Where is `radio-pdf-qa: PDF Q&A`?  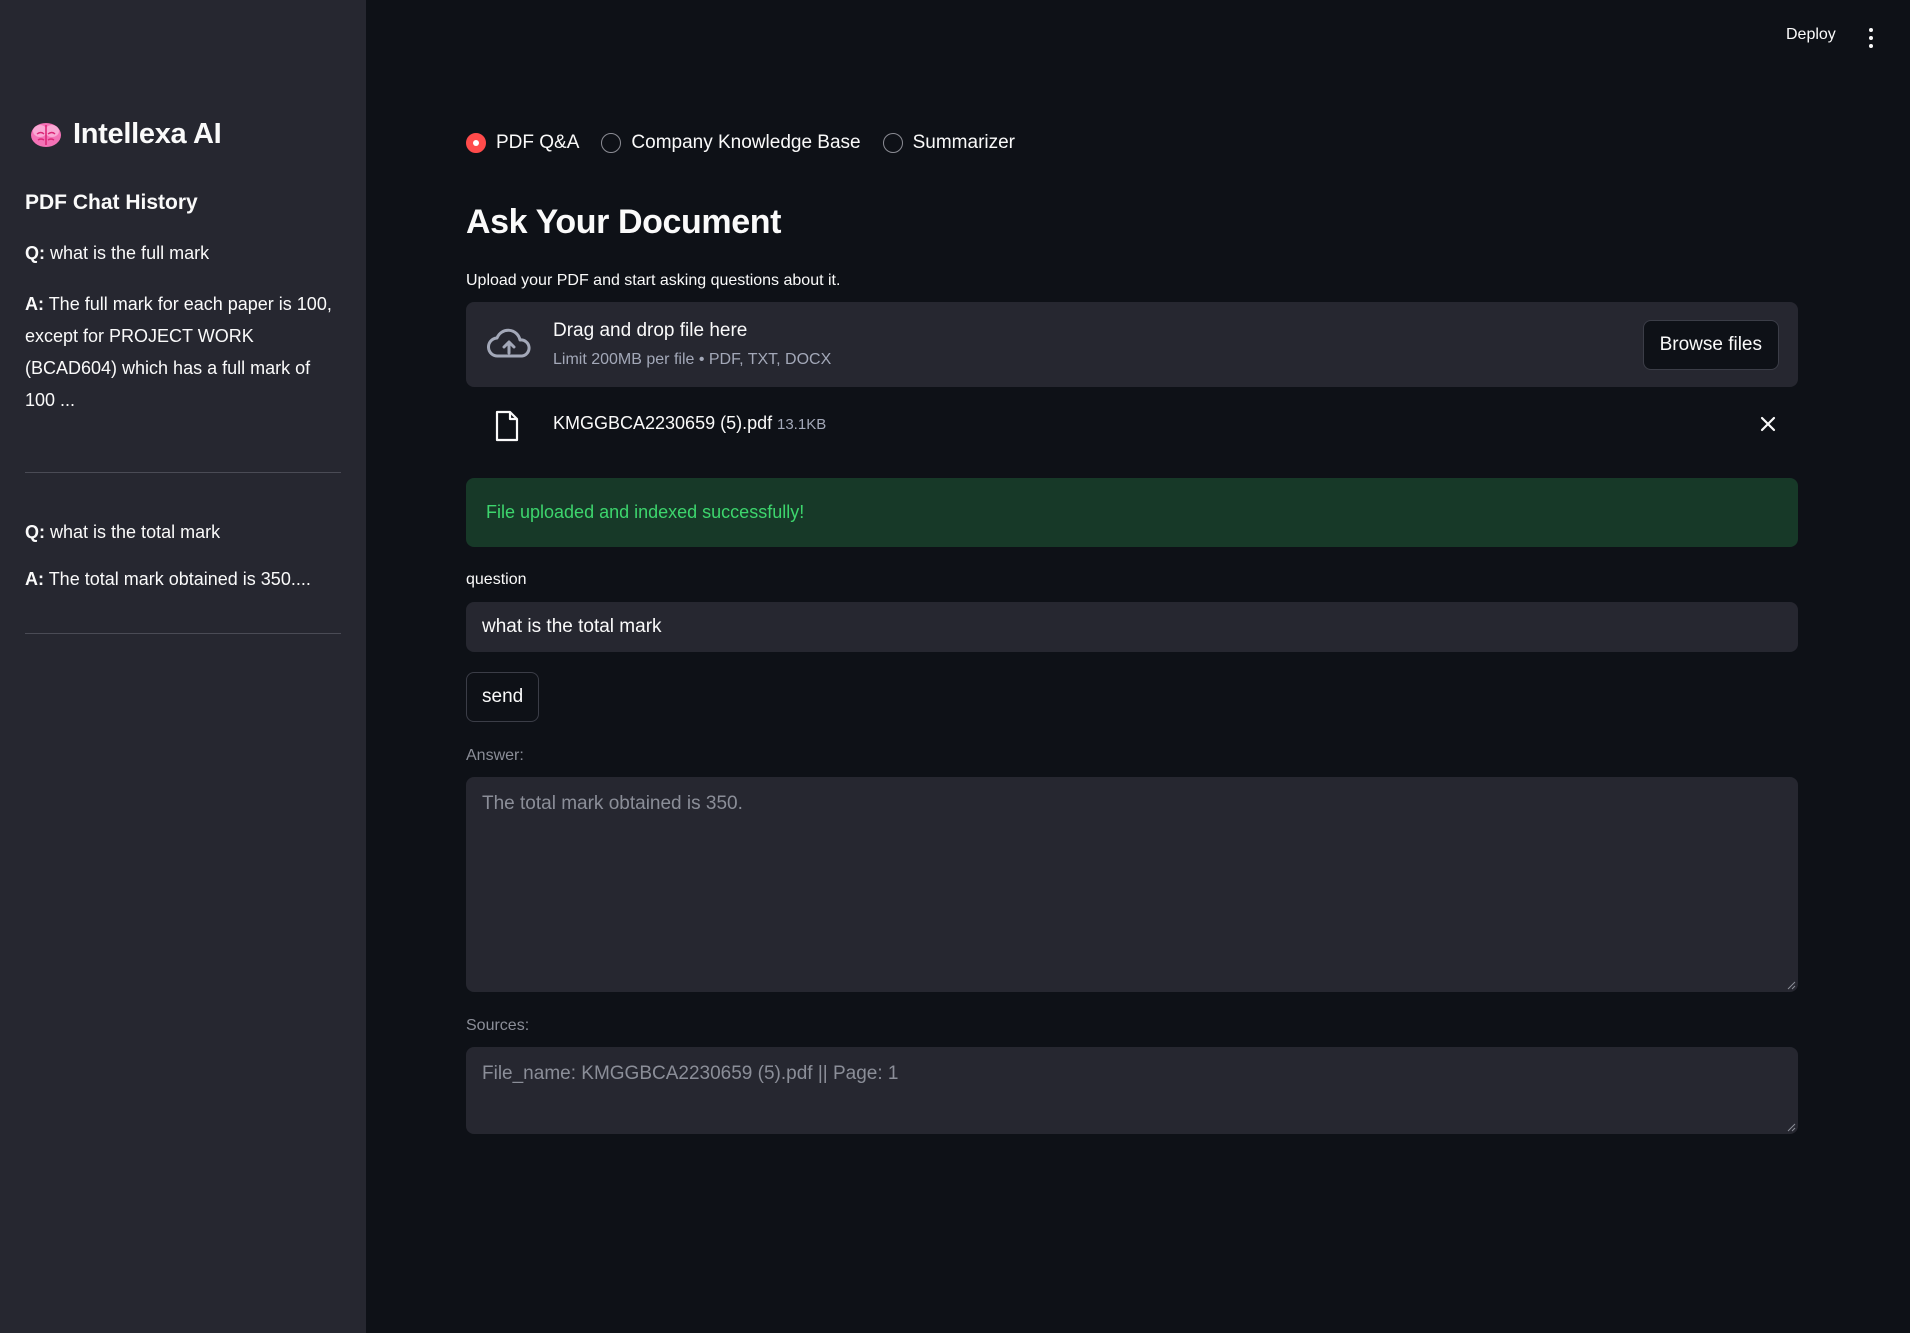 radio-pdf-qa: PDF Q&A is located at coordinates (522, 143).